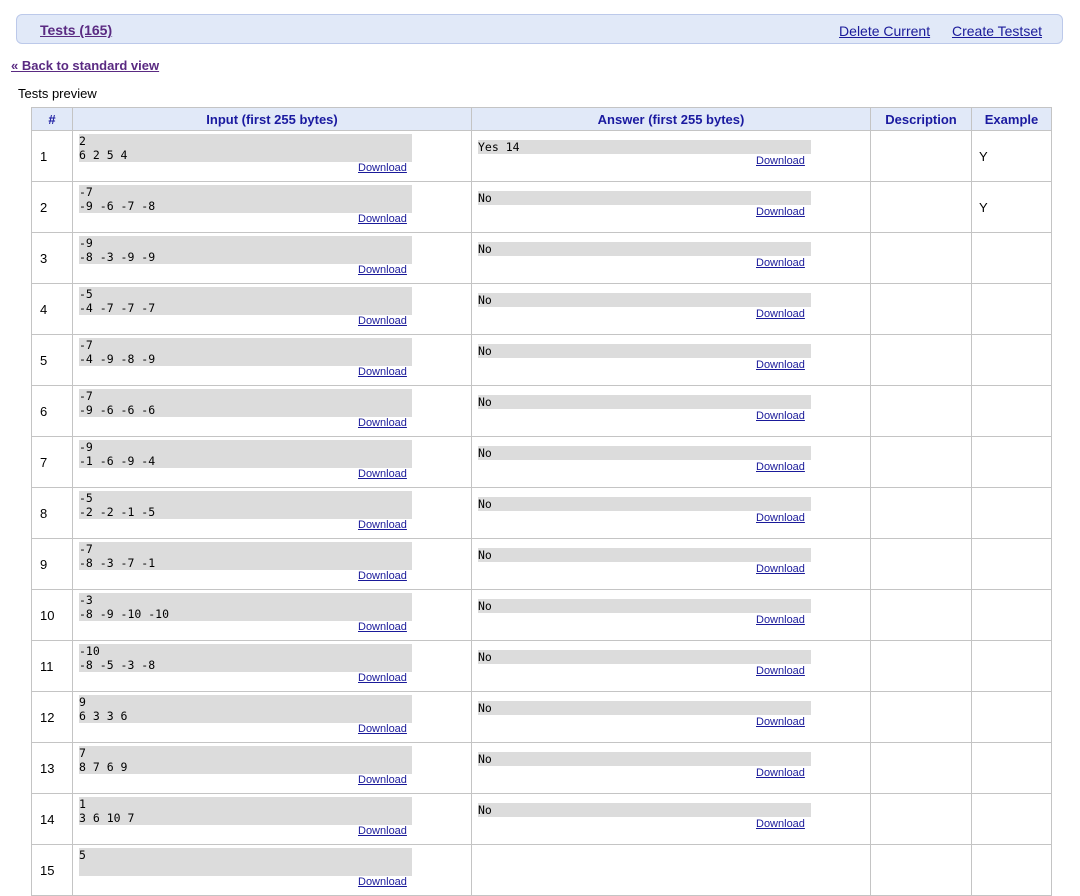 The height and width of the screenshot is (896, 1080). I want to click on input-cell: -7 -9 -6 -6 -6 Download, so click(272, 411).